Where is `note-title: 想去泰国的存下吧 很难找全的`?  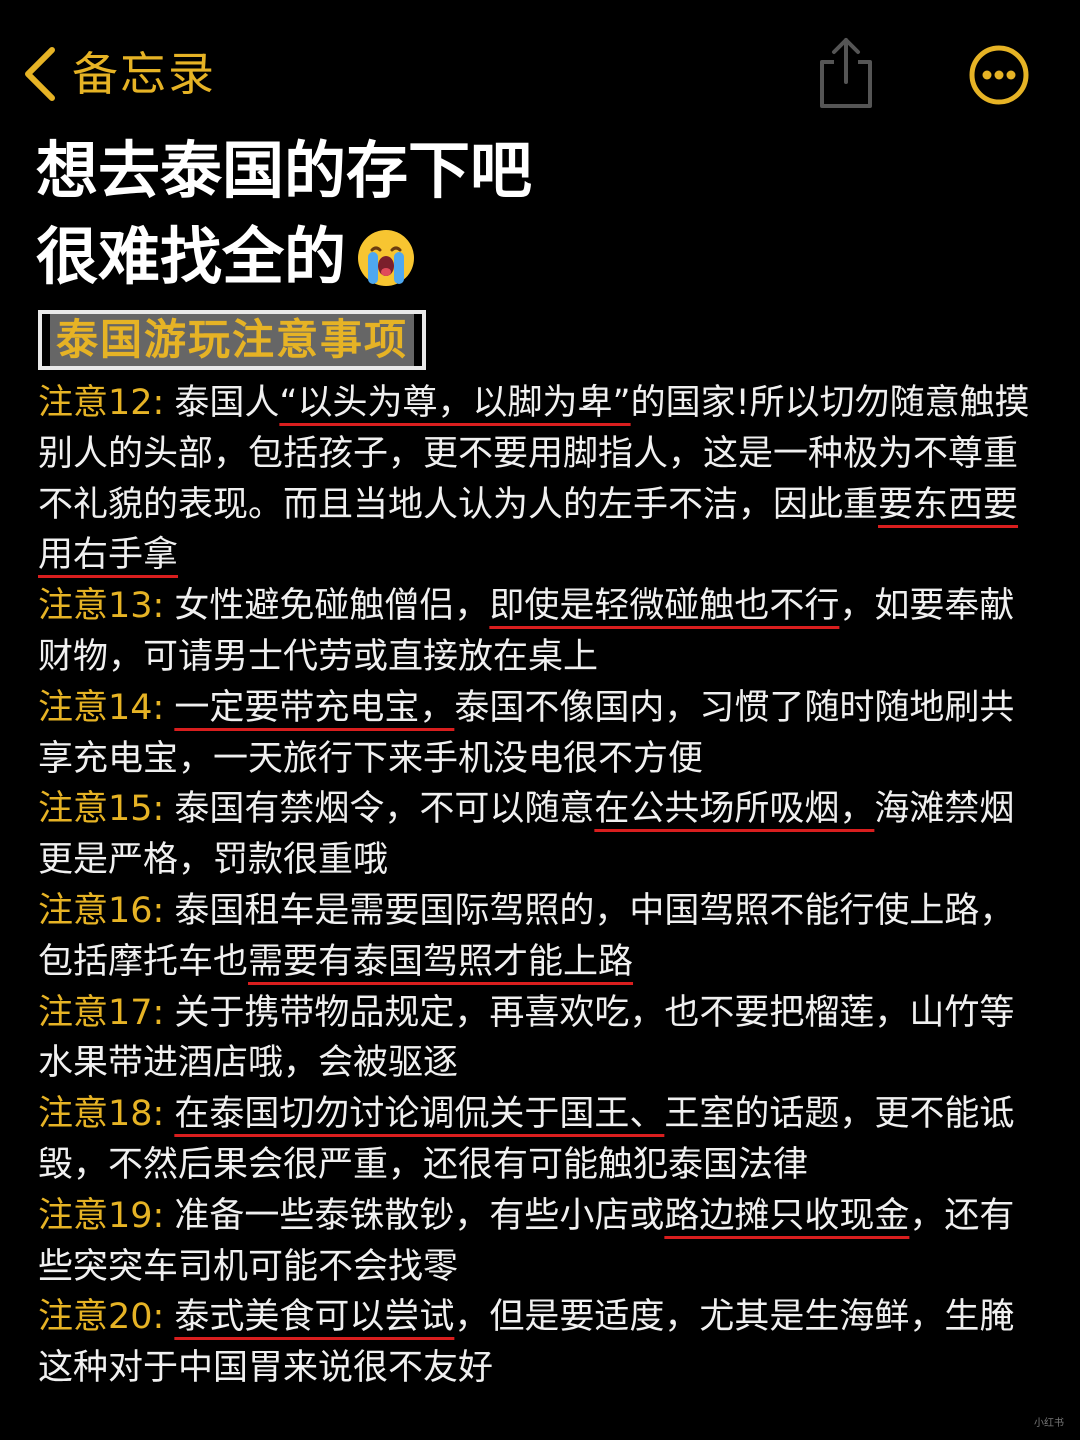 note-title: 想去泰国的存下吧 很难找全的 is located at coordinates (536, 214).